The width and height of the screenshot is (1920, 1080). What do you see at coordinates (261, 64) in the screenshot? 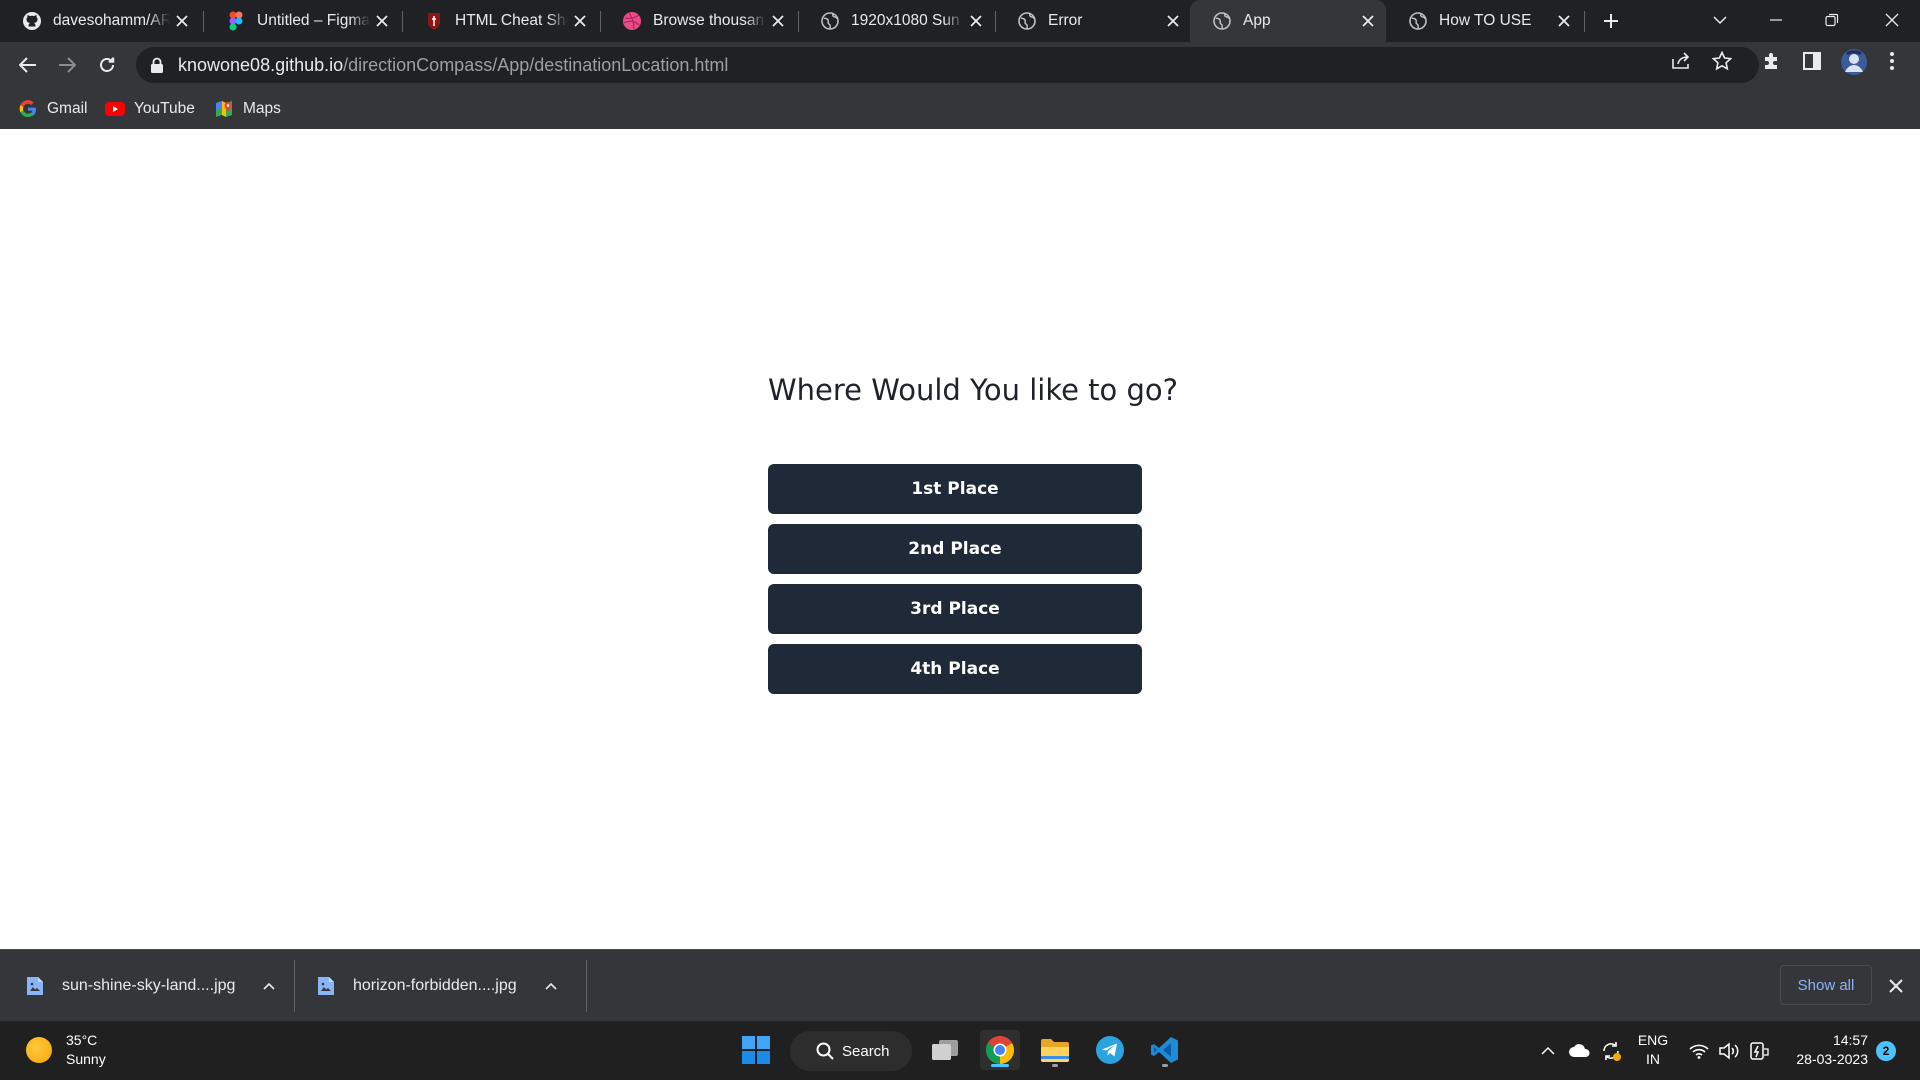
I see `url-host: knowone08.github.io` at bounding box center [261, 64].